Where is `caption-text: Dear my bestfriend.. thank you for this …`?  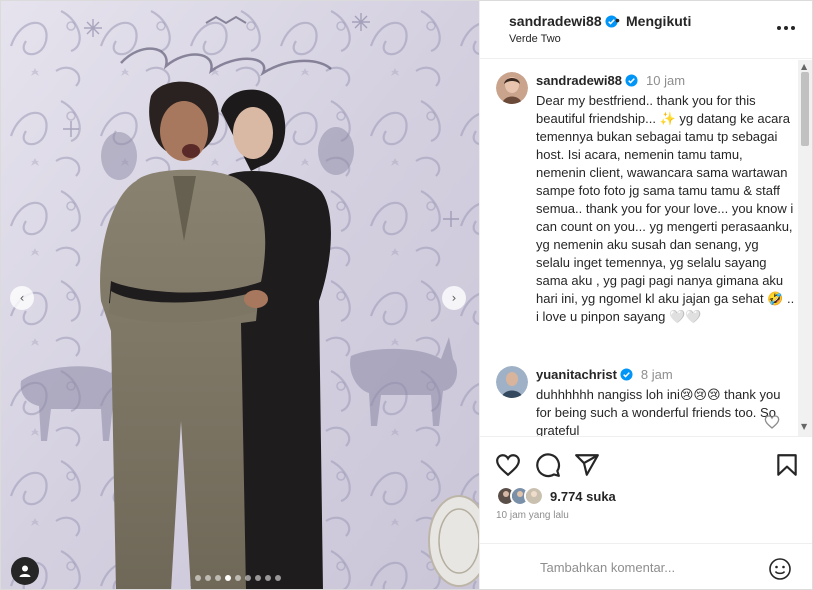
caption-text: Dear my bestfriend.. thank you for this … is located at coordinates (667, 208).